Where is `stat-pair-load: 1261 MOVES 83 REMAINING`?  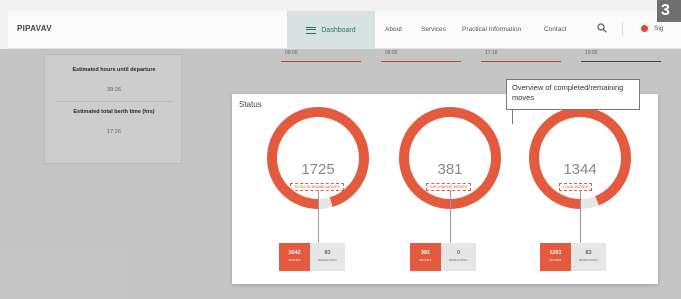
stat-pair-load: 1261 MOVES 83 REMAINING is located at coordinates (573, 257).